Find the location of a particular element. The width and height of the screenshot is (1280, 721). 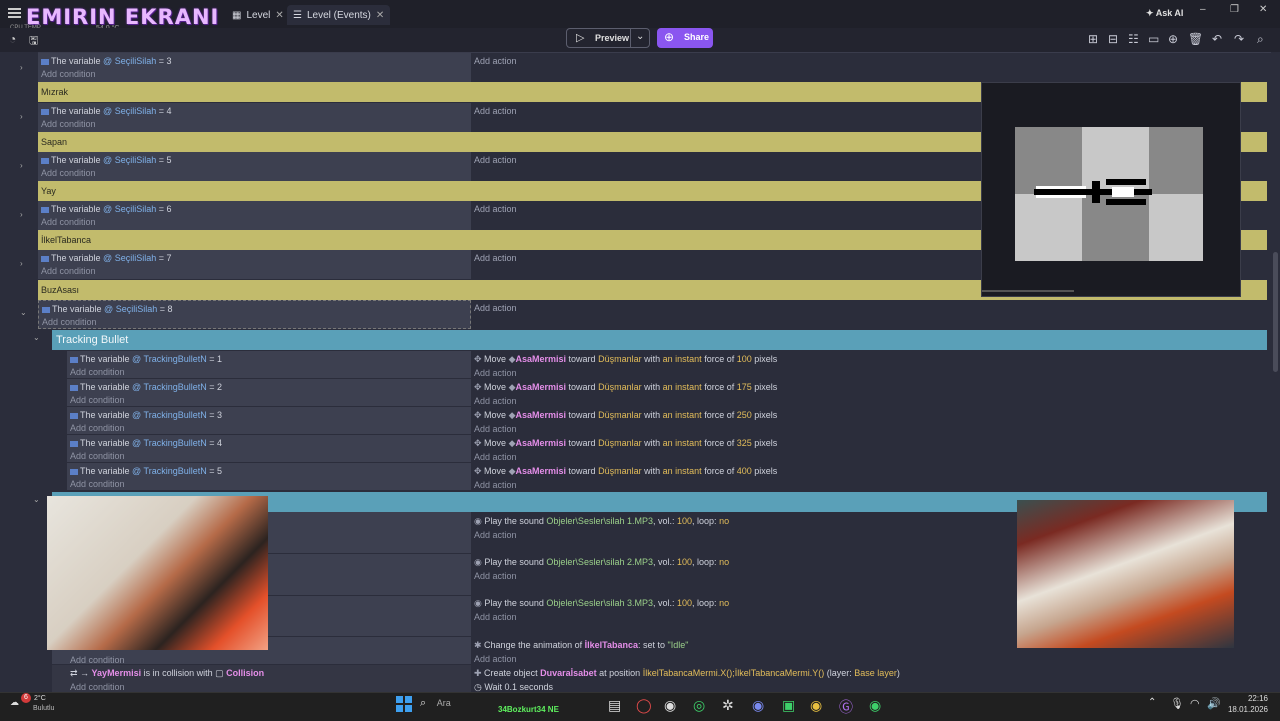

menu-icon is located at coordinates (14, 13).